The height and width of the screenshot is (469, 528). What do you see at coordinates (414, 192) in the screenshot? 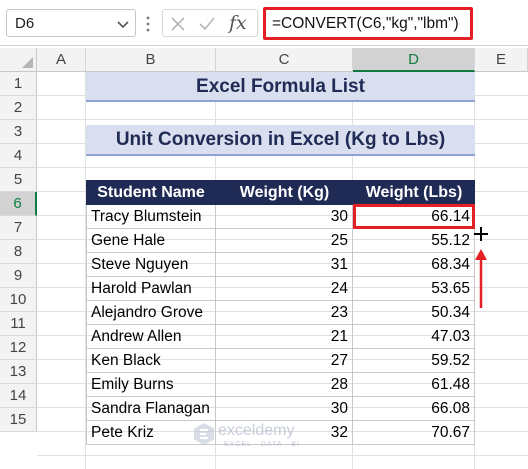
I see `header-weight-lbs: Weight (Lbs)` at bounding box center [414, 192].